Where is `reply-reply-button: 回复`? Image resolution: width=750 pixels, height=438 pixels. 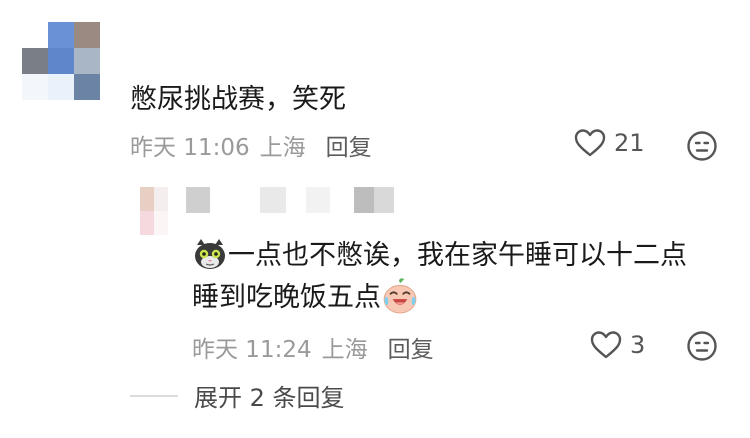 reply-reply-button: 回复 is located at coordinates (411, 347).